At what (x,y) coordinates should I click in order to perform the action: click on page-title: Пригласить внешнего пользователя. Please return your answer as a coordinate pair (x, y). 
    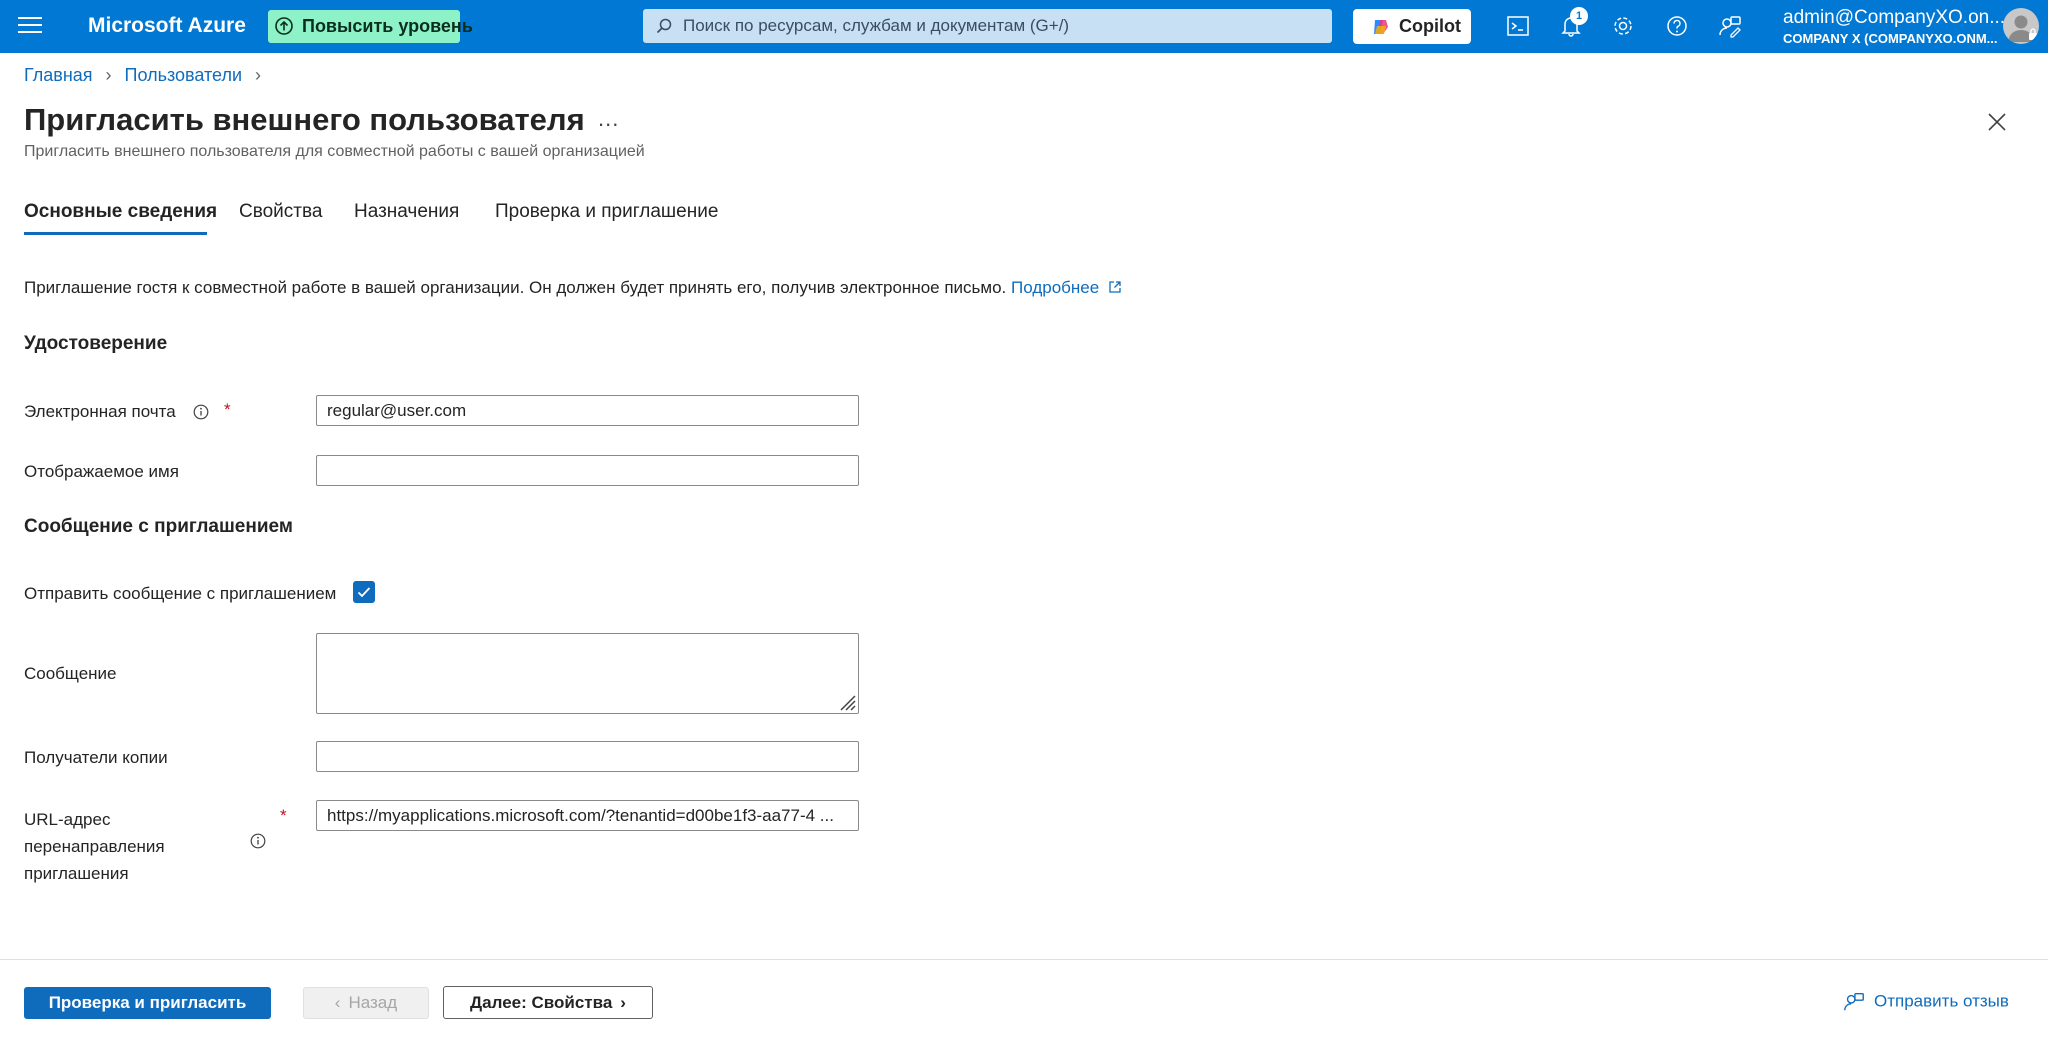
    Looking at the image, I should click on (304, 119).